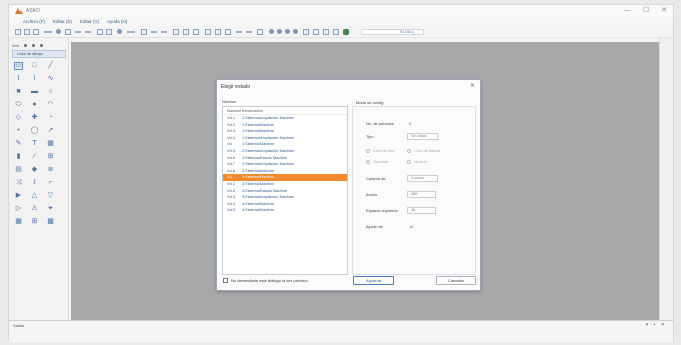 The image size is (681, 345). What do you see at coordinates (421, 210) in the screenshot?
I see `espacio-input: 10` at bounding box center [421, 210].